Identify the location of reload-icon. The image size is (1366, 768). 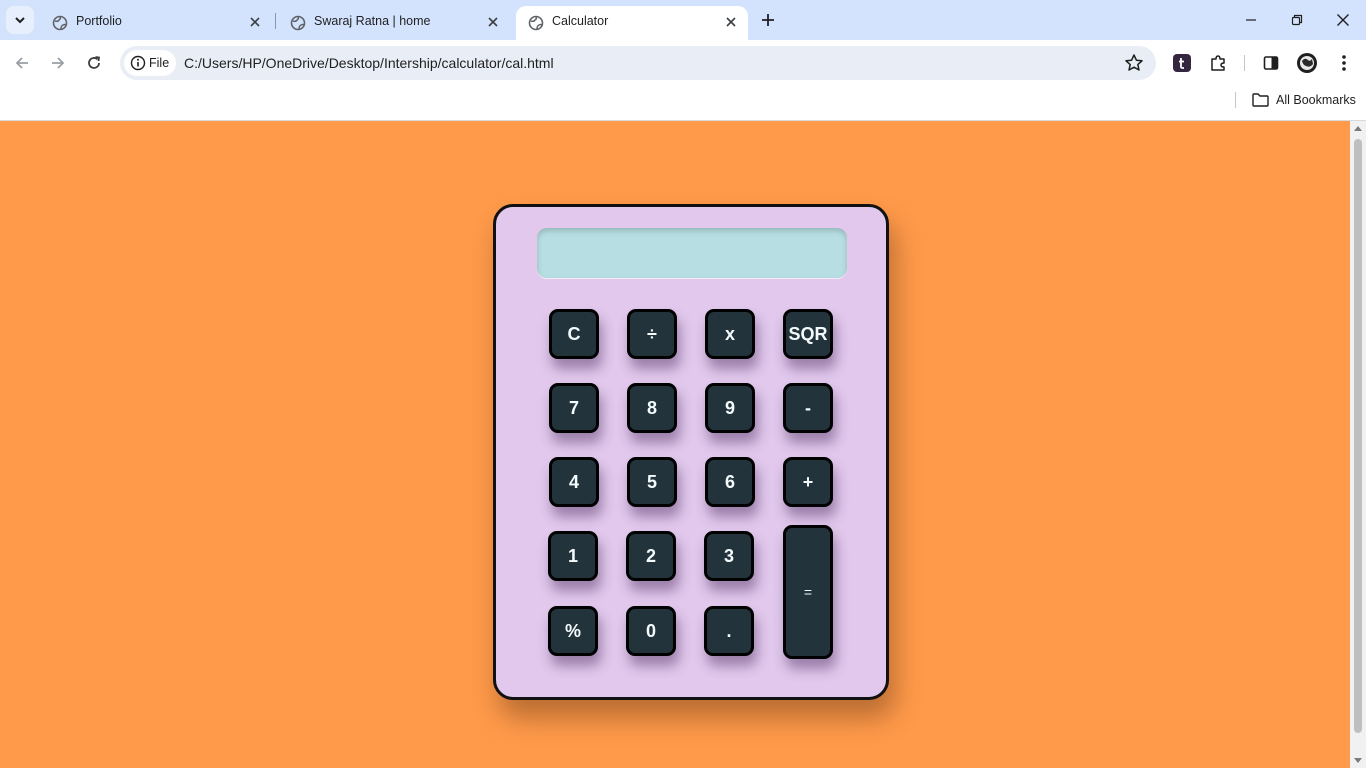
(94, 62).